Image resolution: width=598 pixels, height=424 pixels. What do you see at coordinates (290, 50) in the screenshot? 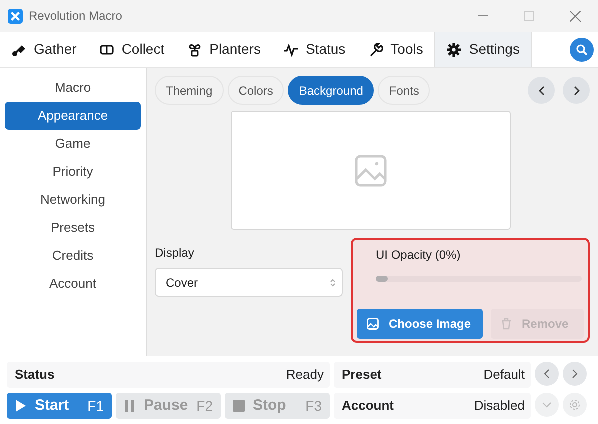
I see `pulse-icon` at bounding box center [290, 50].